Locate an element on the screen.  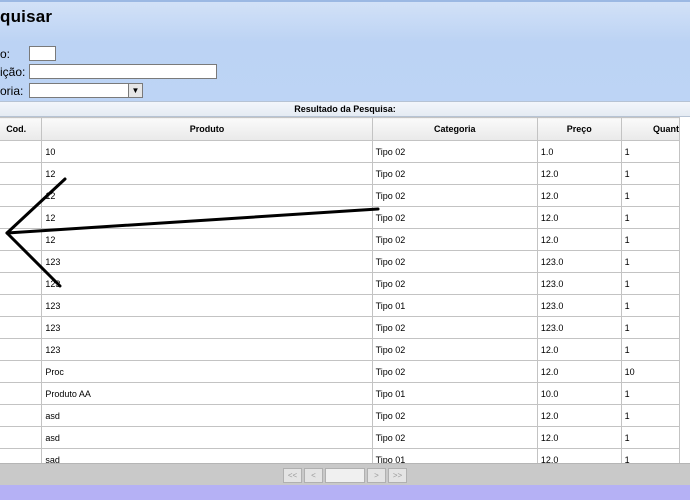
cell-preco: 10.0 is located at coordinates (579, 393).